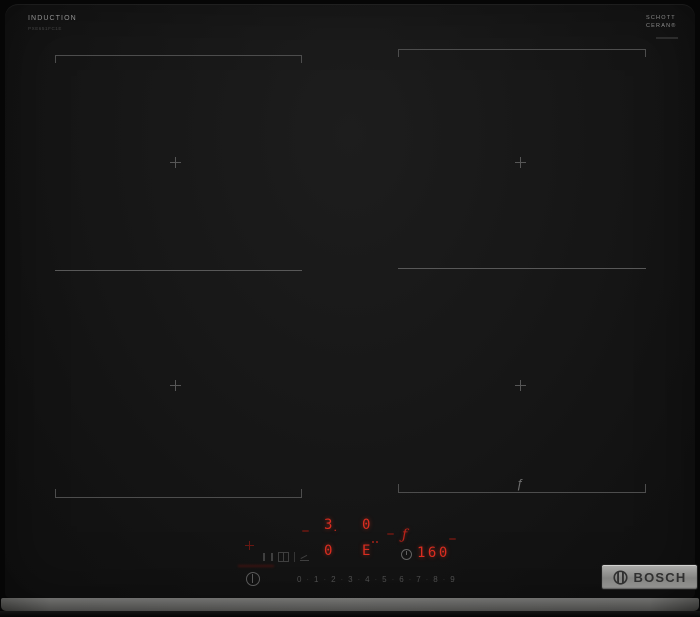 This screenshot has width=700, height=617. Describe the element at coordinates (305, 531) in the screenshot. I see `dim-segment-left` at that location.